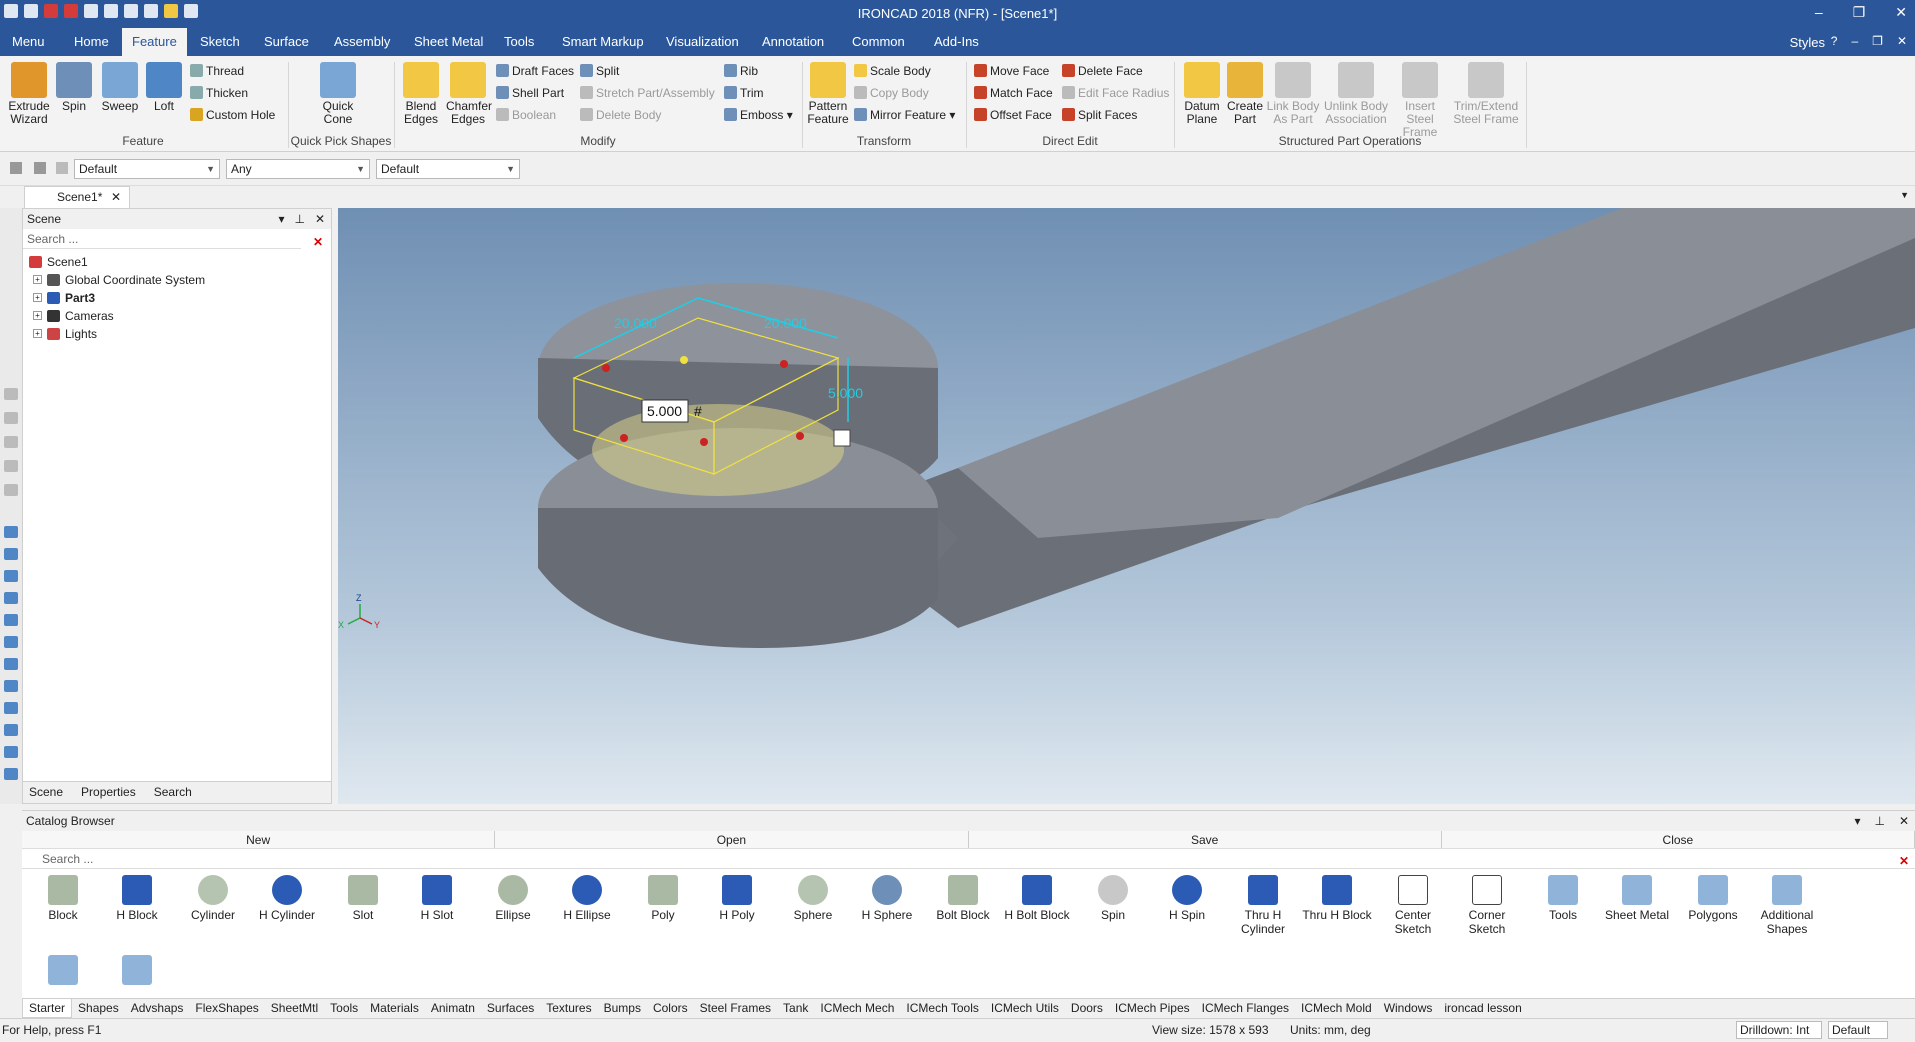  I want to click on ribbon-close-icon: ✕, so click(1902, 41).